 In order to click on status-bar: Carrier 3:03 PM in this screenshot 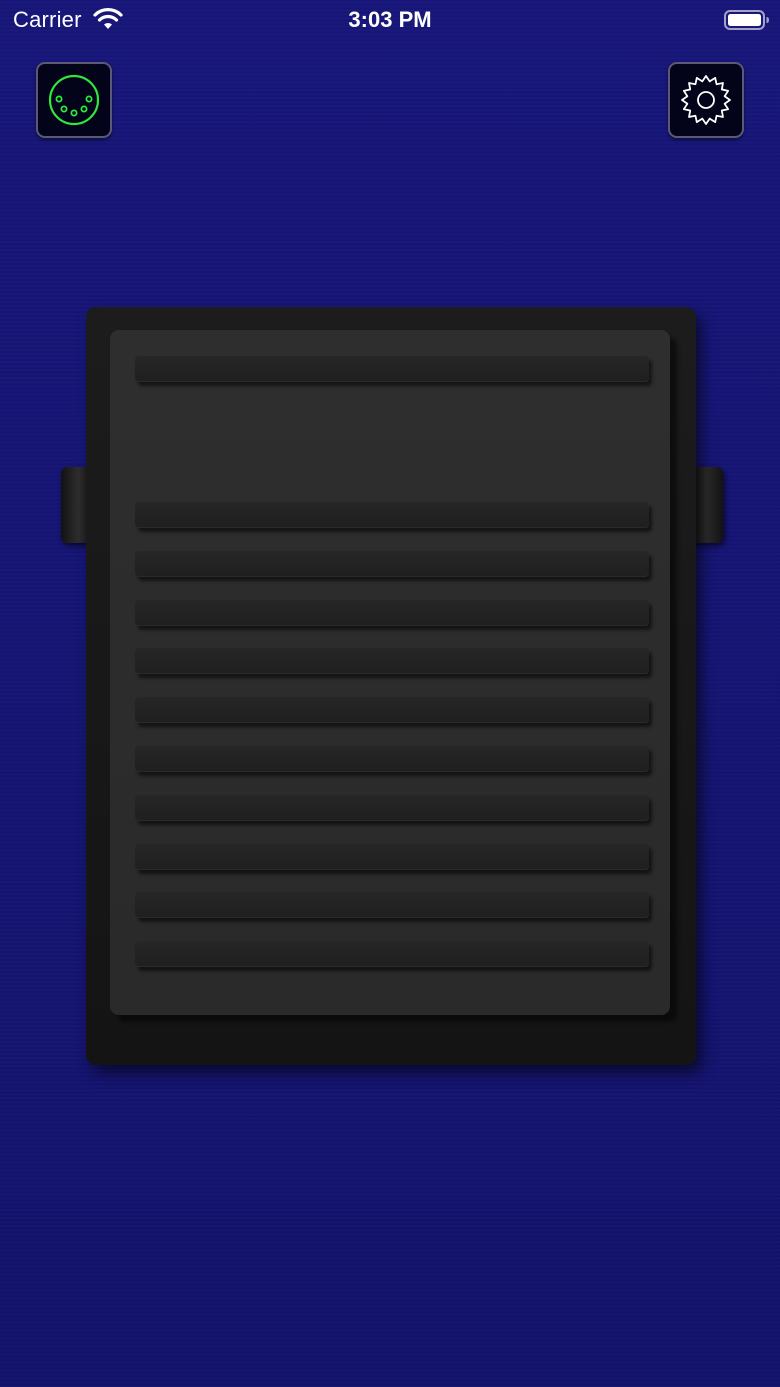, I will do `click(390, 20)`.